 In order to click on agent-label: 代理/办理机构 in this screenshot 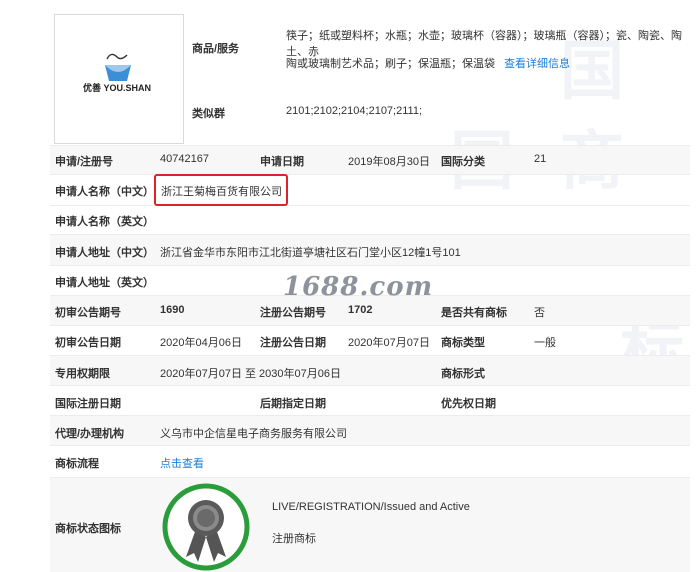, I will do `click(90, 434)`.